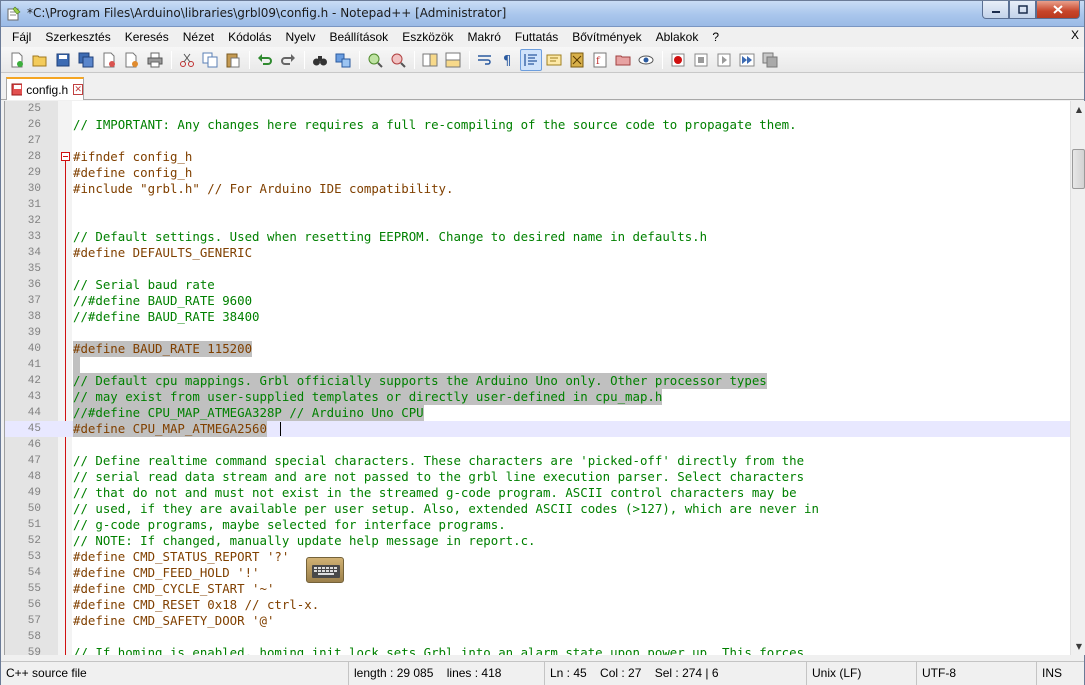  What do you see at coordinates (538, 253) in the screenshot?
I see `code-line: 34 #define DEFAULTS_GENERIC` at bounding box center [538, 253].